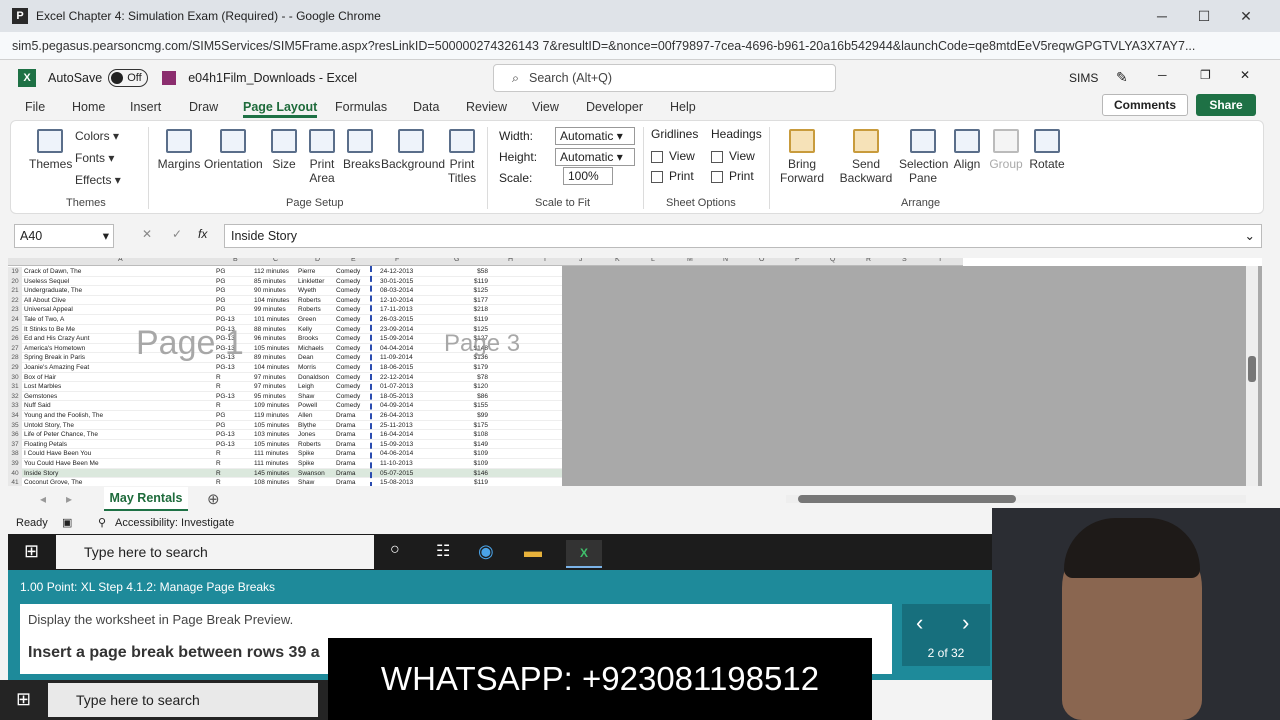 Image resolution: width=1280 pixels, height=720 pixels. What do you see at coordinates (318, 291) in the screenshot?
I see `cell: Wyeth` at bounding box center [318, 291].